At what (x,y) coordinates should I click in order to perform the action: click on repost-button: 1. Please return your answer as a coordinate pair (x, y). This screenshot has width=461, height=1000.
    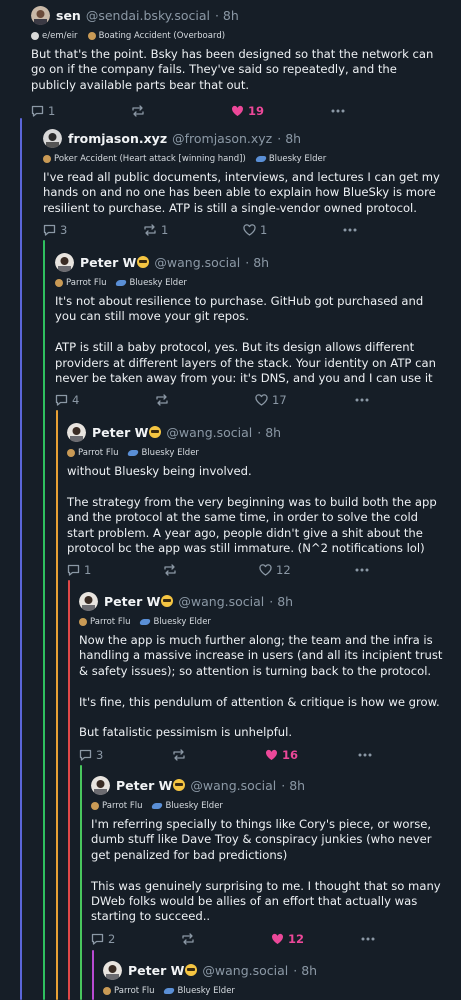
    Looking at the image, I should click on (193, 230).